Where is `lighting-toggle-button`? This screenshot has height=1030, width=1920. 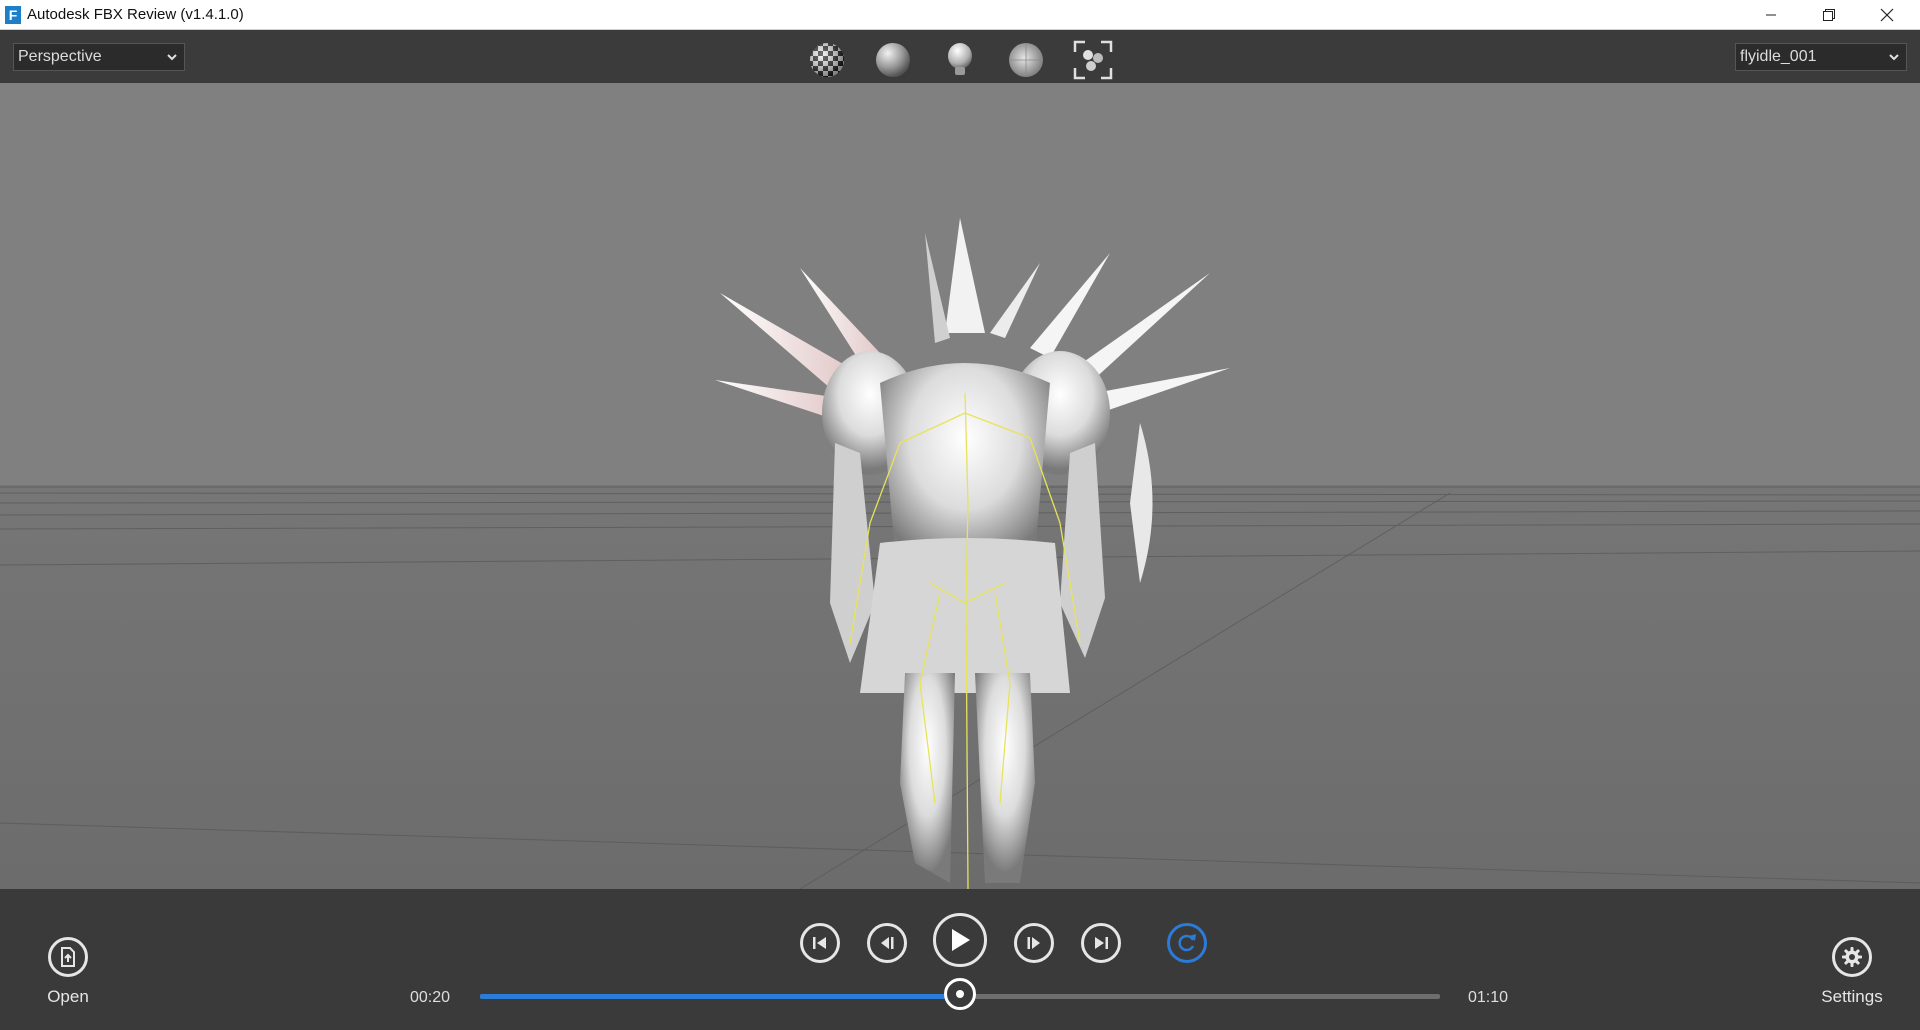
lighting-toggle-button is located at coordinates (960, 60).